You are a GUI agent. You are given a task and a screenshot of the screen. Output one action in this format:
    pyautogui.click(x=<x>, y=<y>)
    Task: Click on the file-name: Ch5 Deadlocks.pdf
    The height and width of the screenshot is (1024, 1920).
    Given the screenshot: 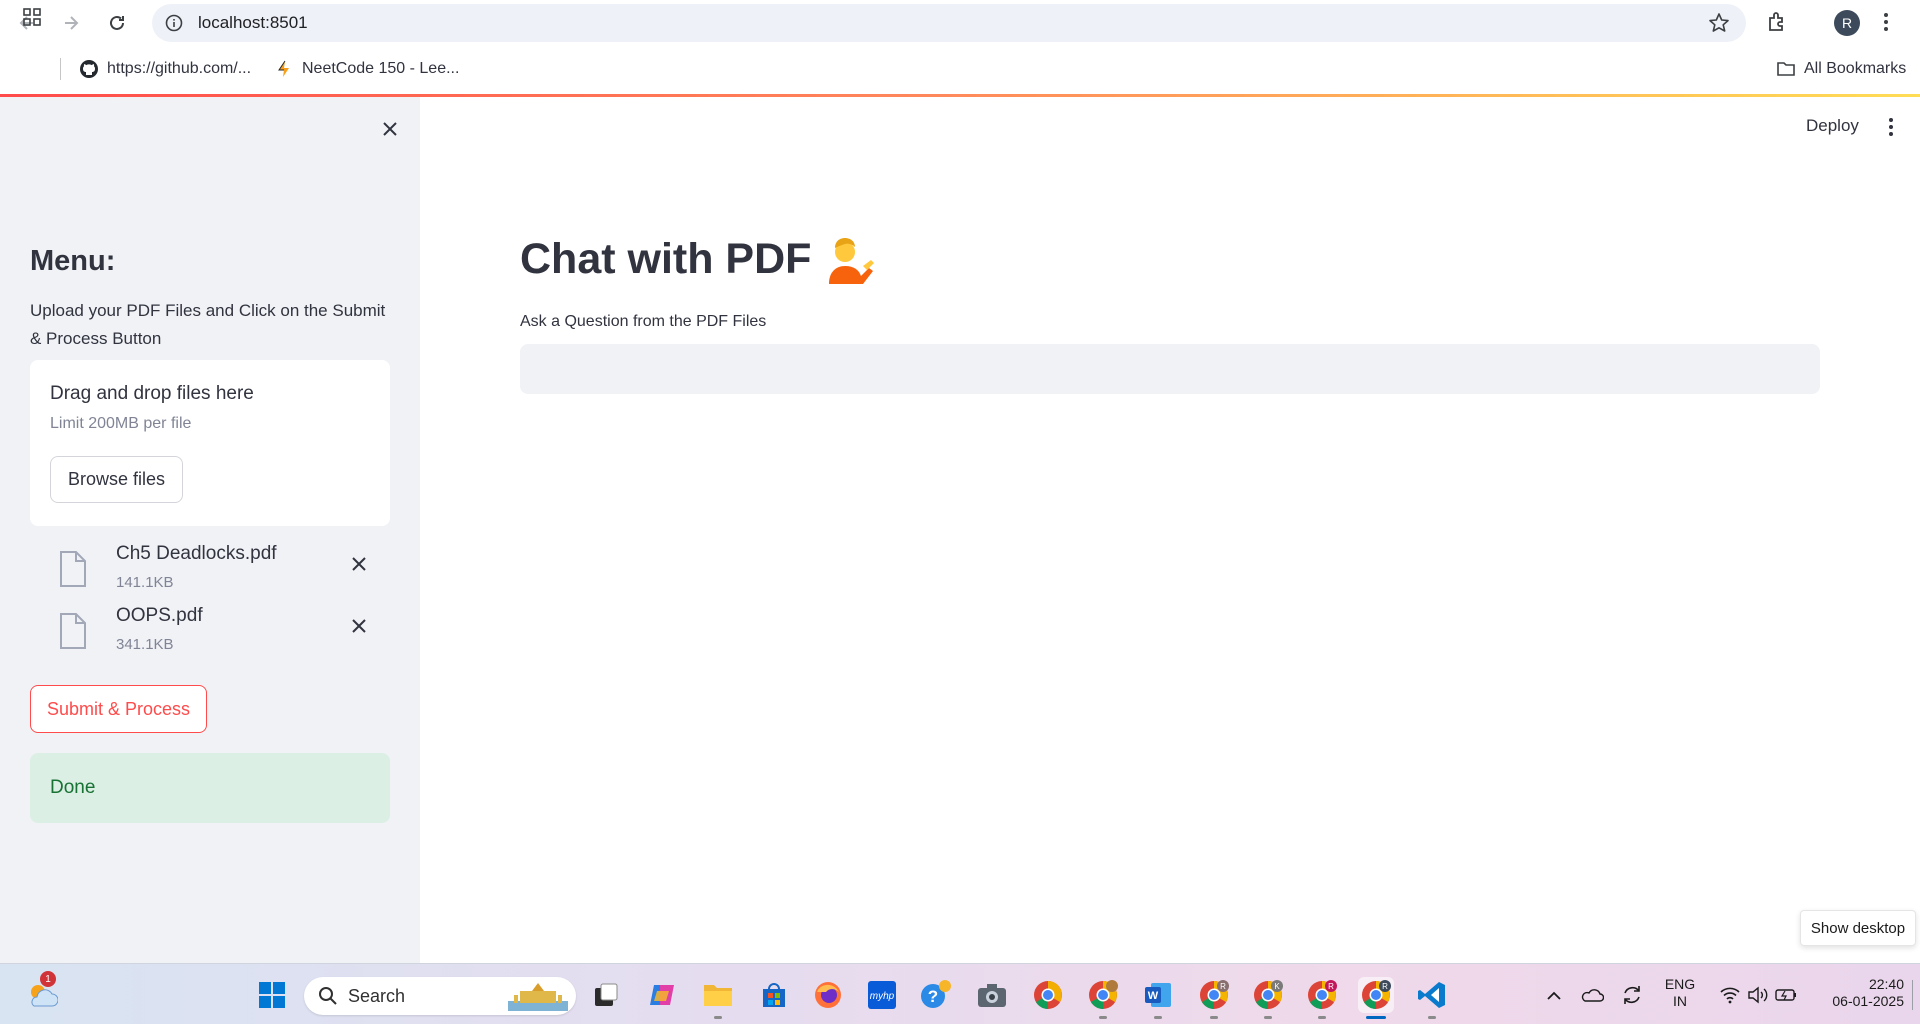 What is the action you would take?
    pyautogui.click(x=196, y=553)
    